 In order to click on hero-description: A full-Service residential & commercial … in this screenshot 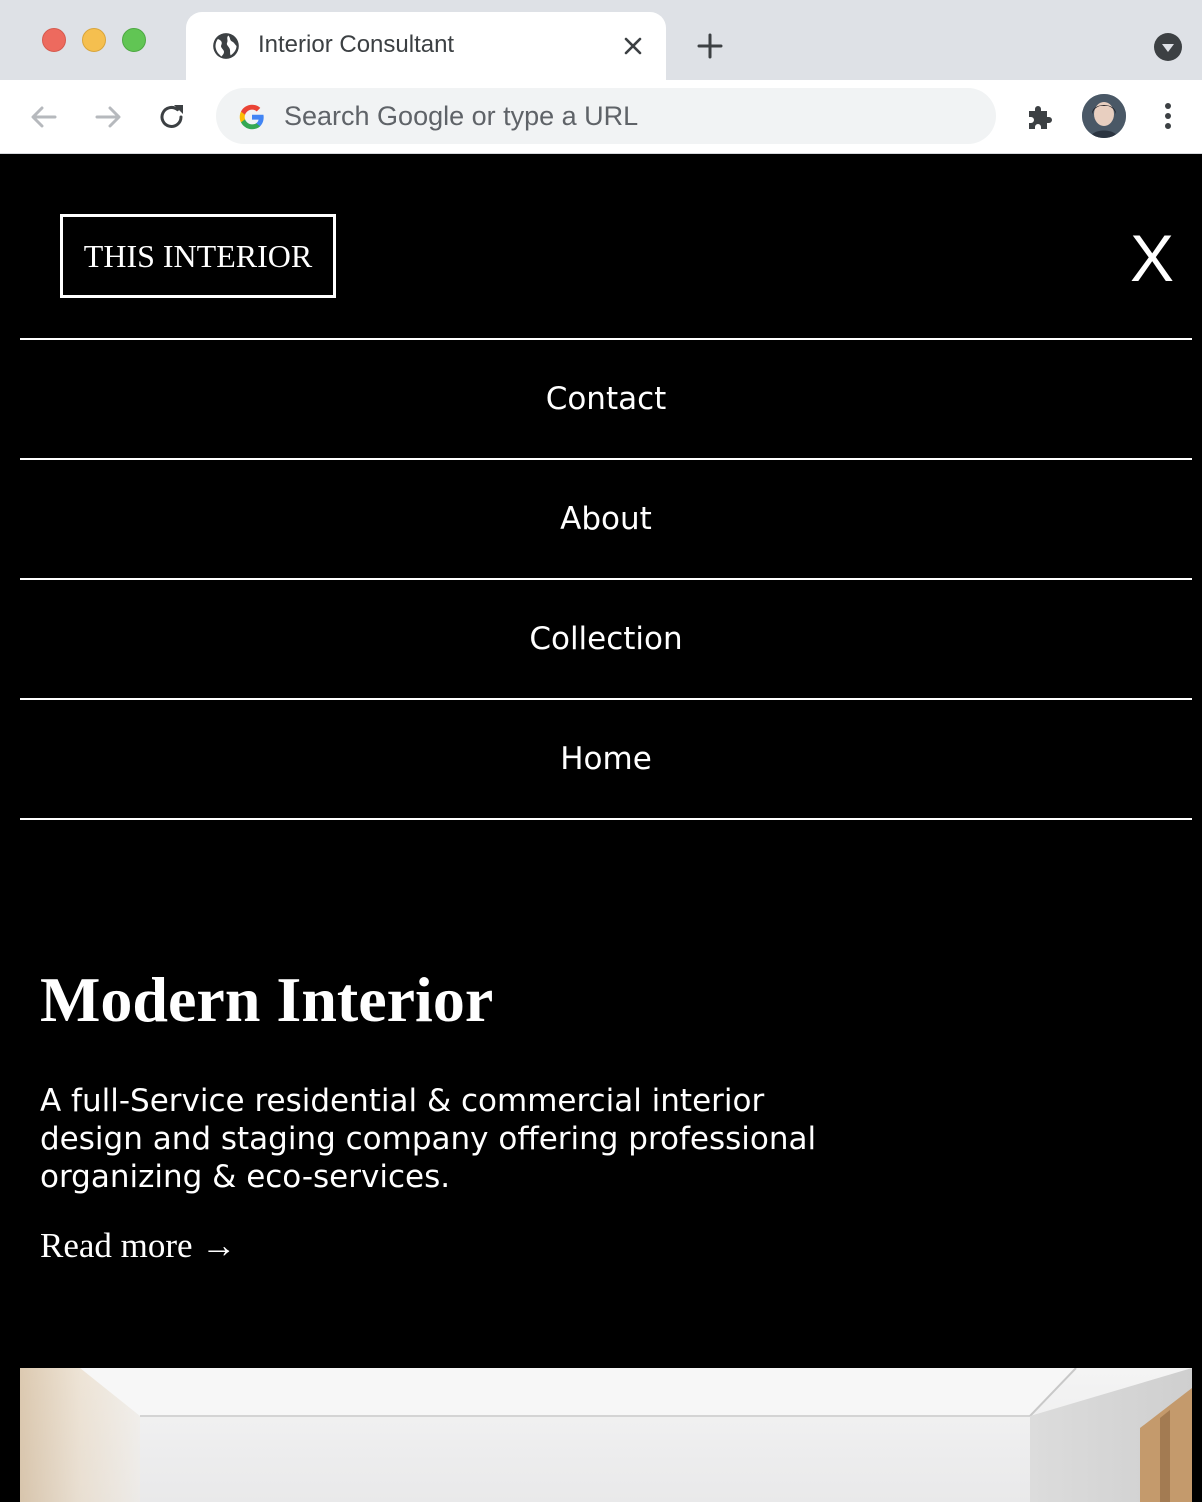, I will do `click(428, 1139)`.